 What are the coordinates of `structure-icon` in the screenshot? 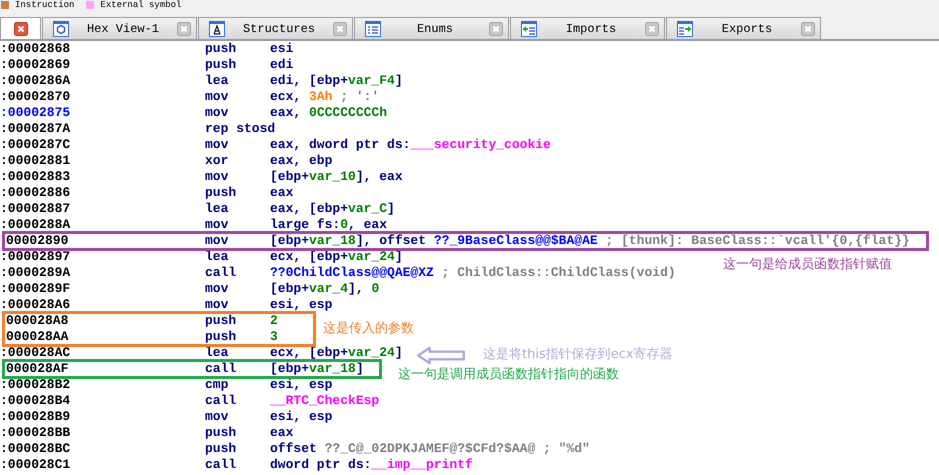 It's located at (217, 28).